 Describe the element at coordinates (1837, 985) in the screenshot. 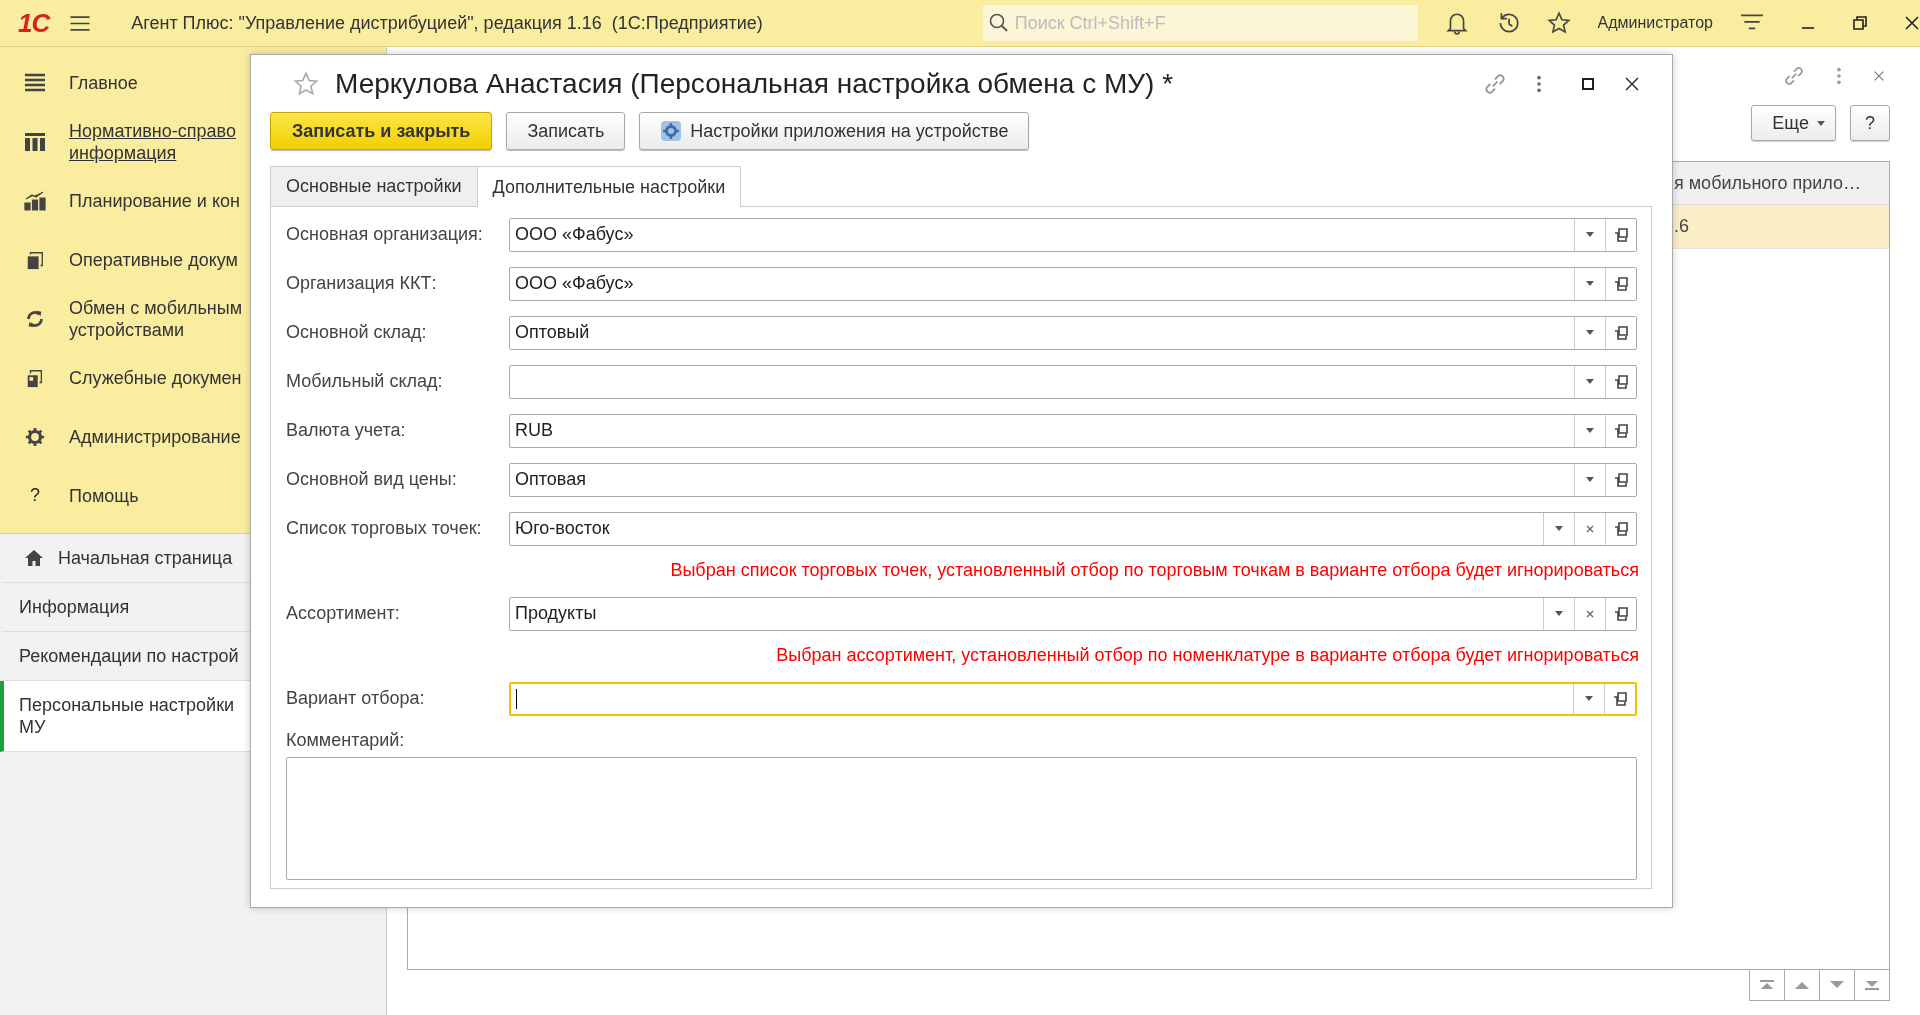

I see `triangle-down-icon` at that location.